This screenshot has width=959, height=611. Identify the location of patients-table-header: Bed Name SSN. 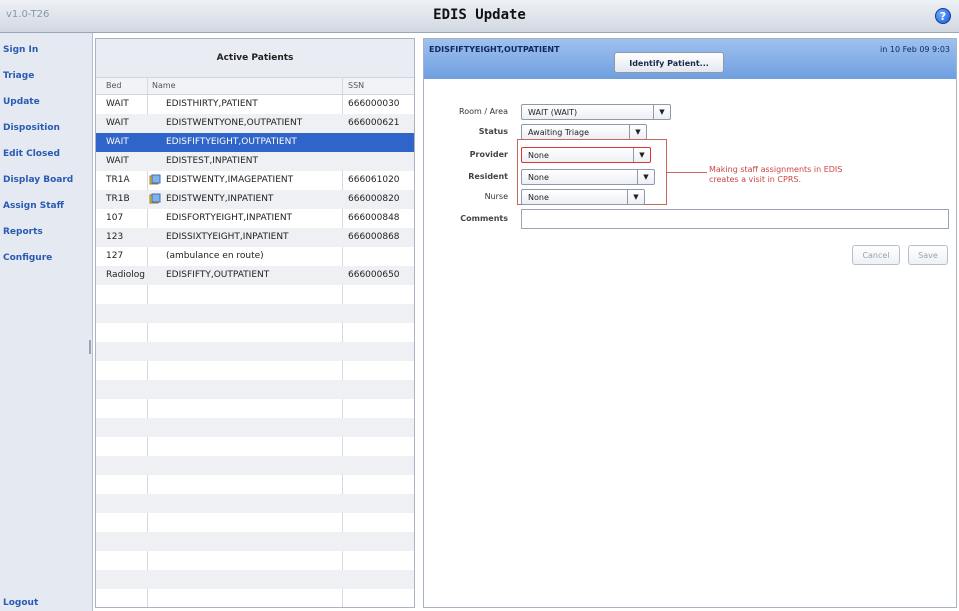
(255, 86).